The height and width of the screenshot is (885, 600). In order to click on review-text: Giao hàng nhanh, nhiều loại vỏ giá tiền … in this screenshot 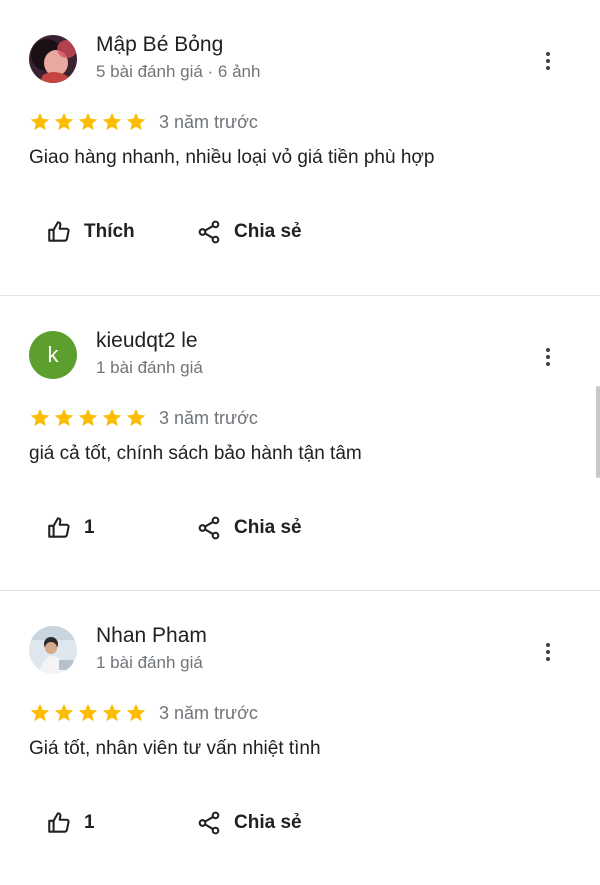, I will do `click(232, 157)`.